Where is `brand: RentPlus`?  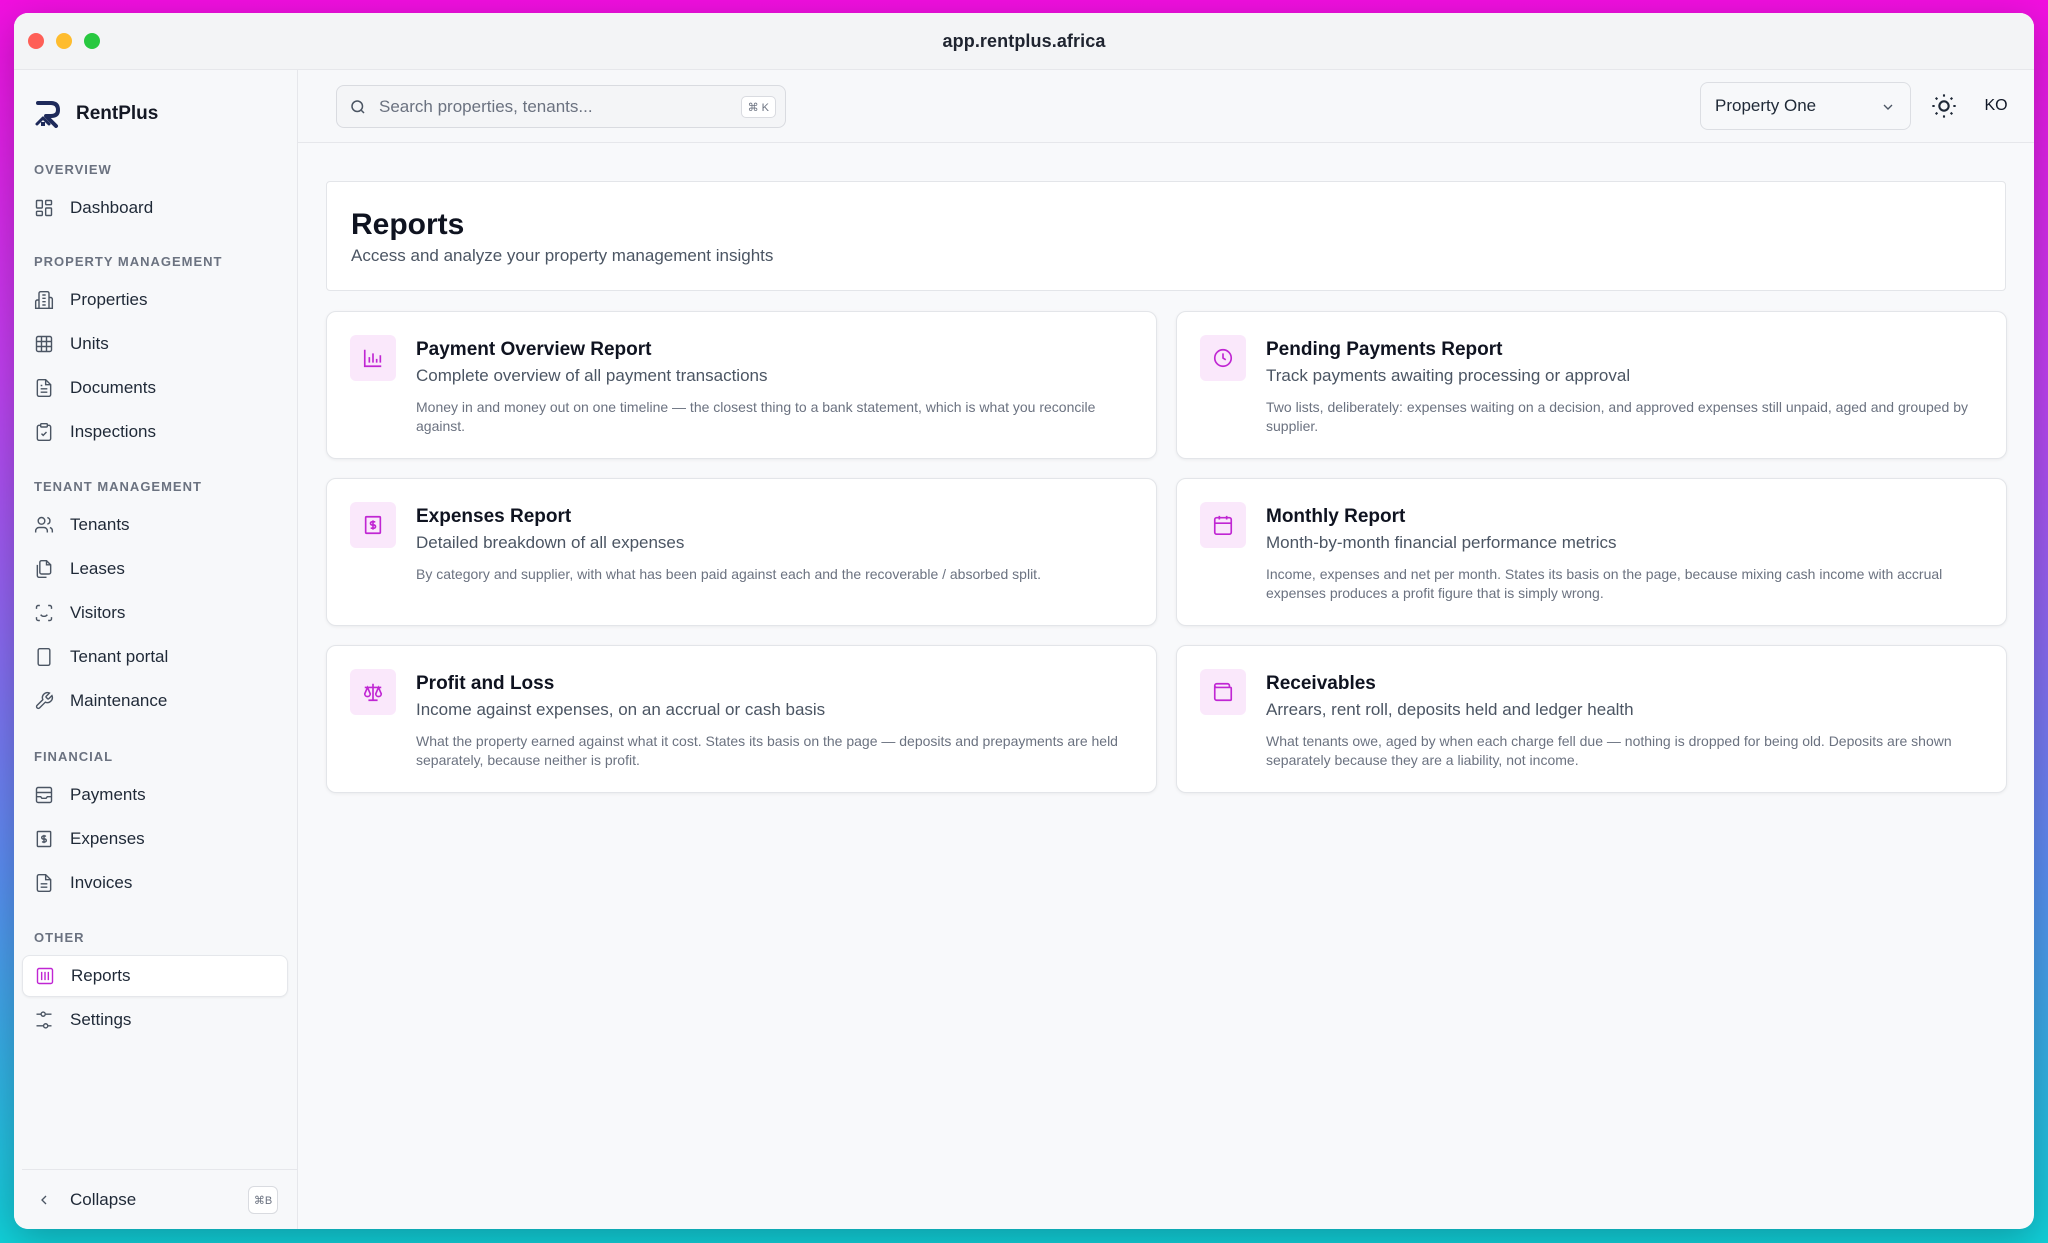 brand: RentPlus is located at coordinates (96, 114).